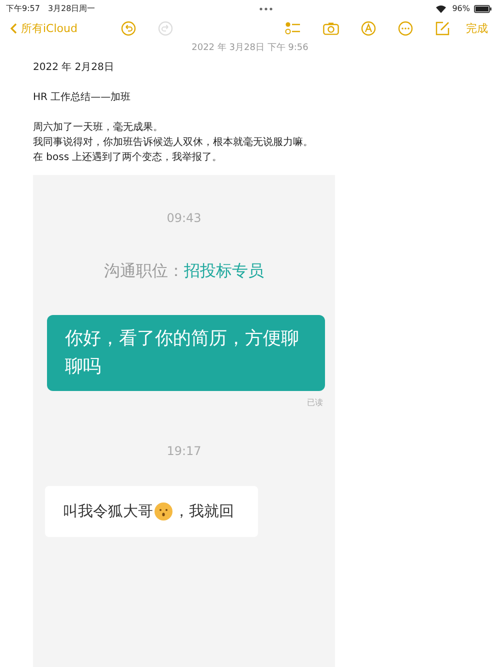 This screenshot has height=667, width=500. Describe the element at coordinates (483, 8) in the screenshot. I see `battery-icon` at that location.